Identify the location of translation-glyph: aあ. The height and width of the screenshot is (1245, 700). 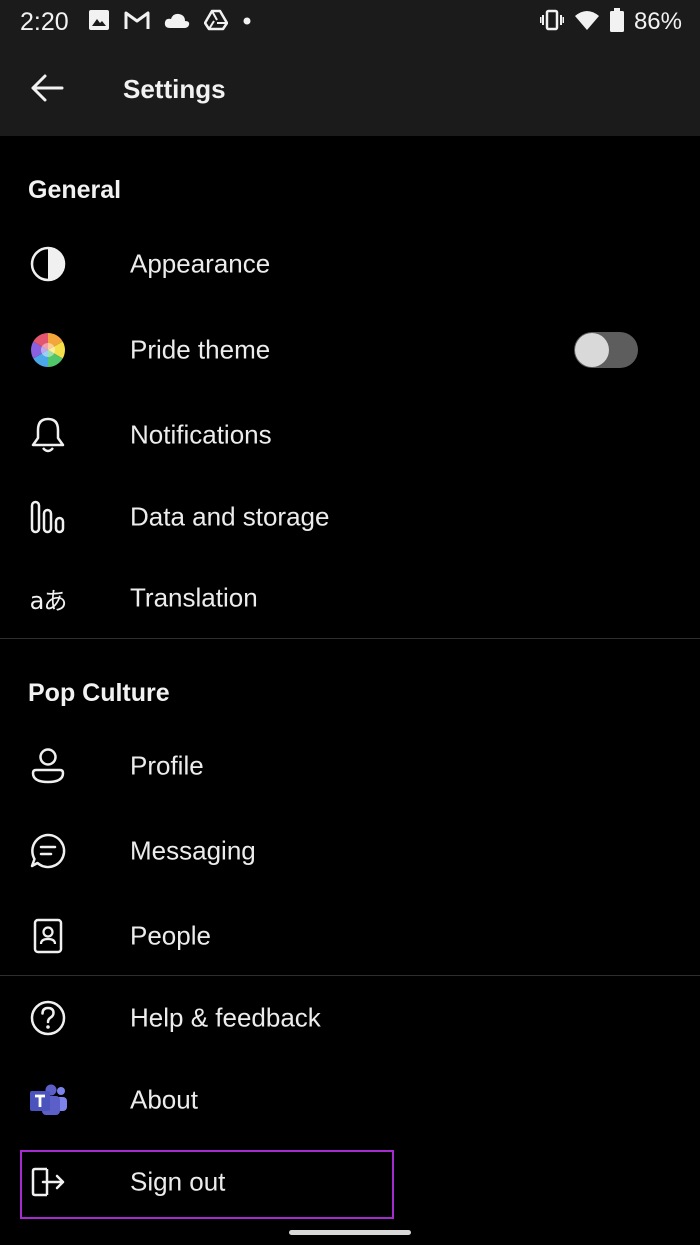
(48, 600).